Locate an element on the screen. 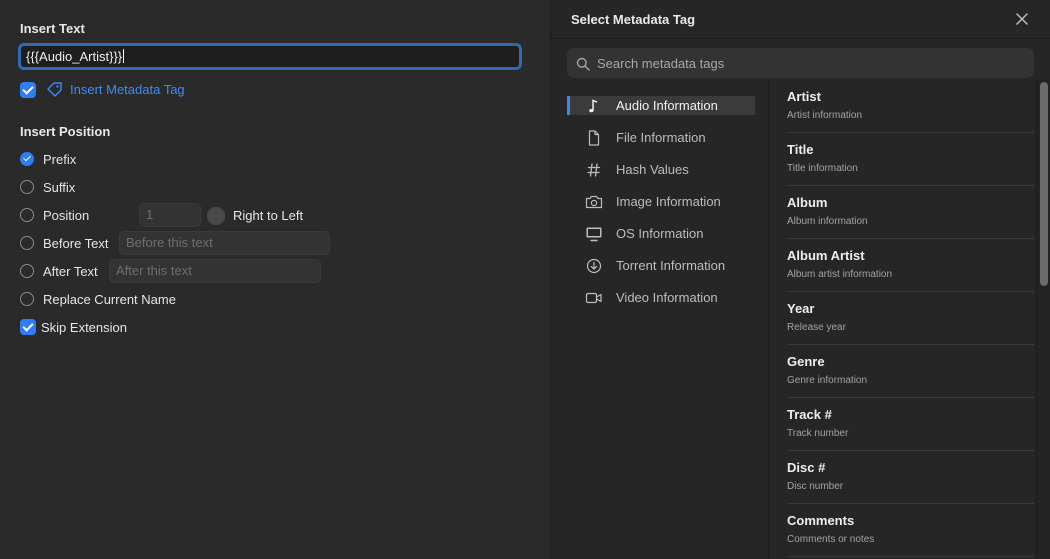  skip-extension-label: Skip Extension is located at coordinates (84, 327).